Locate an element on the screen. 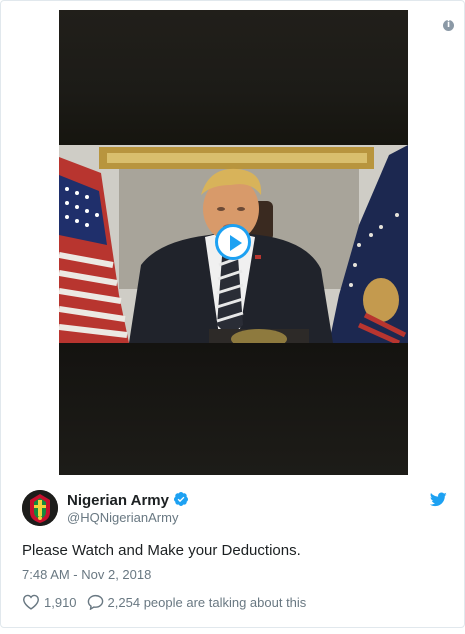  like-button: 1,910 is located at coordinates (49, 602).